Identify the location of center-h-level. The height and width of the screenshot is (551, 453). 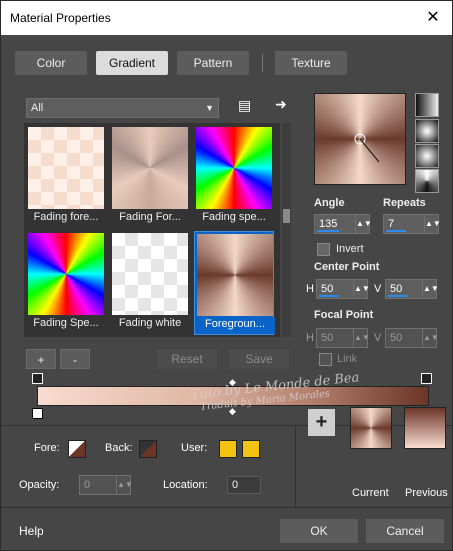
(329, 296).